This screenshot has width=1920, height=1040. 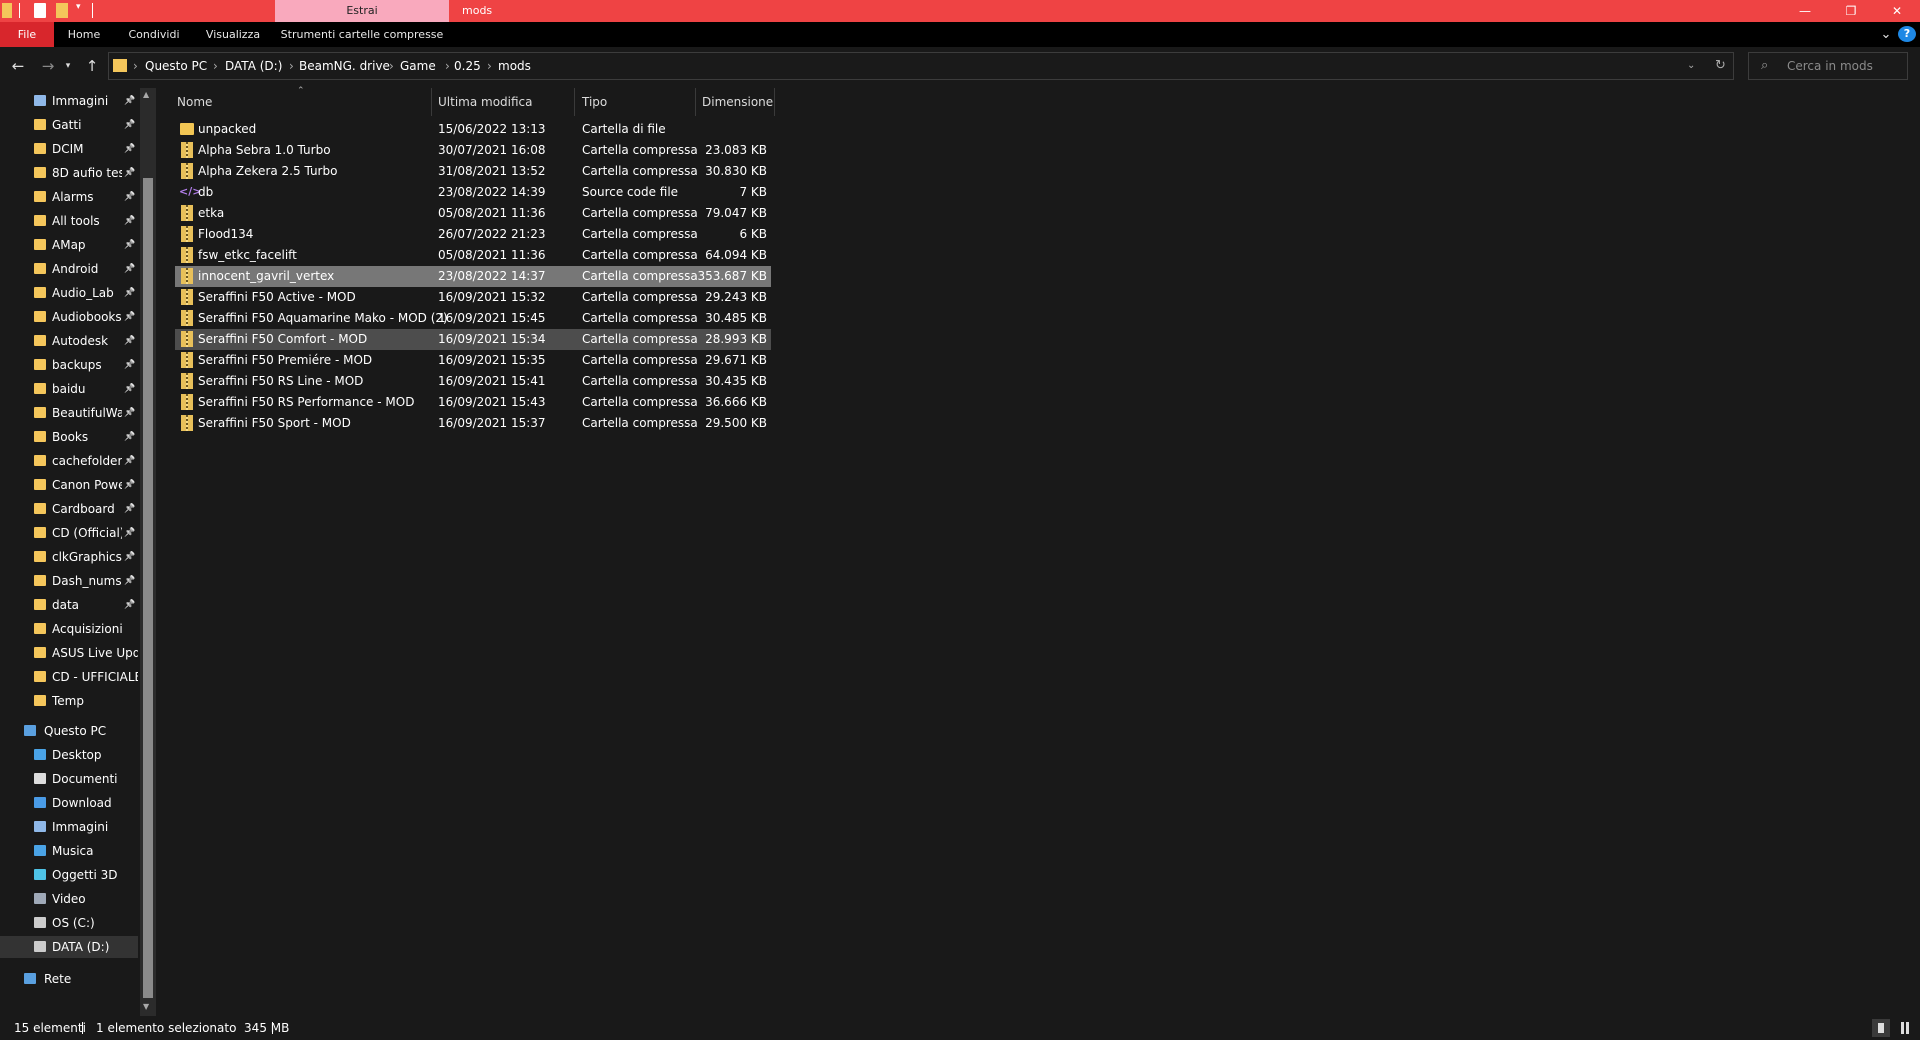 I want to click on up-icon: ↑, so click(x=92, y=66).